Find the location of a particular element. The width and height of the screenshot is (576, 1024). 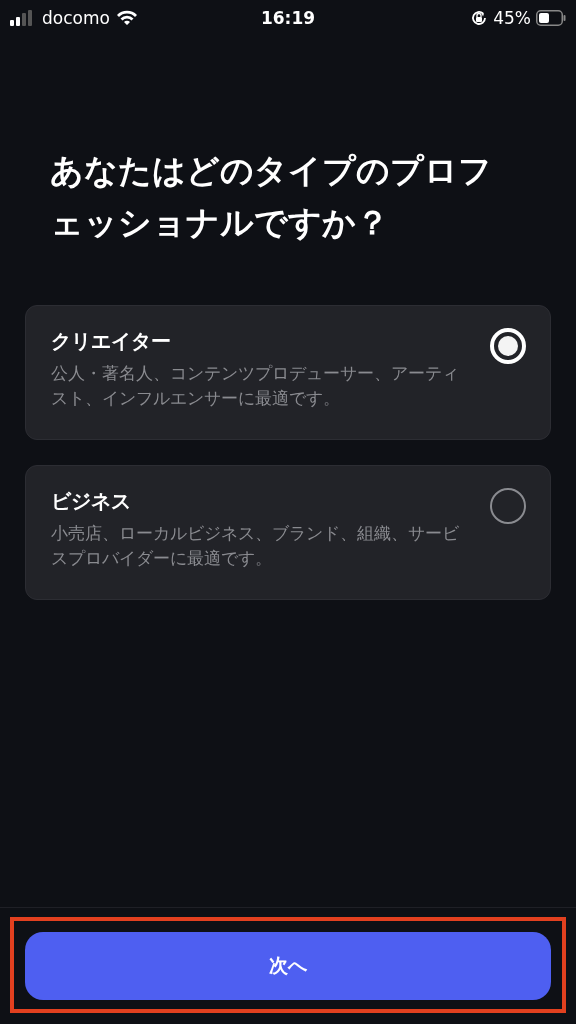

wifi-icon is located at coordinates (126, 17).